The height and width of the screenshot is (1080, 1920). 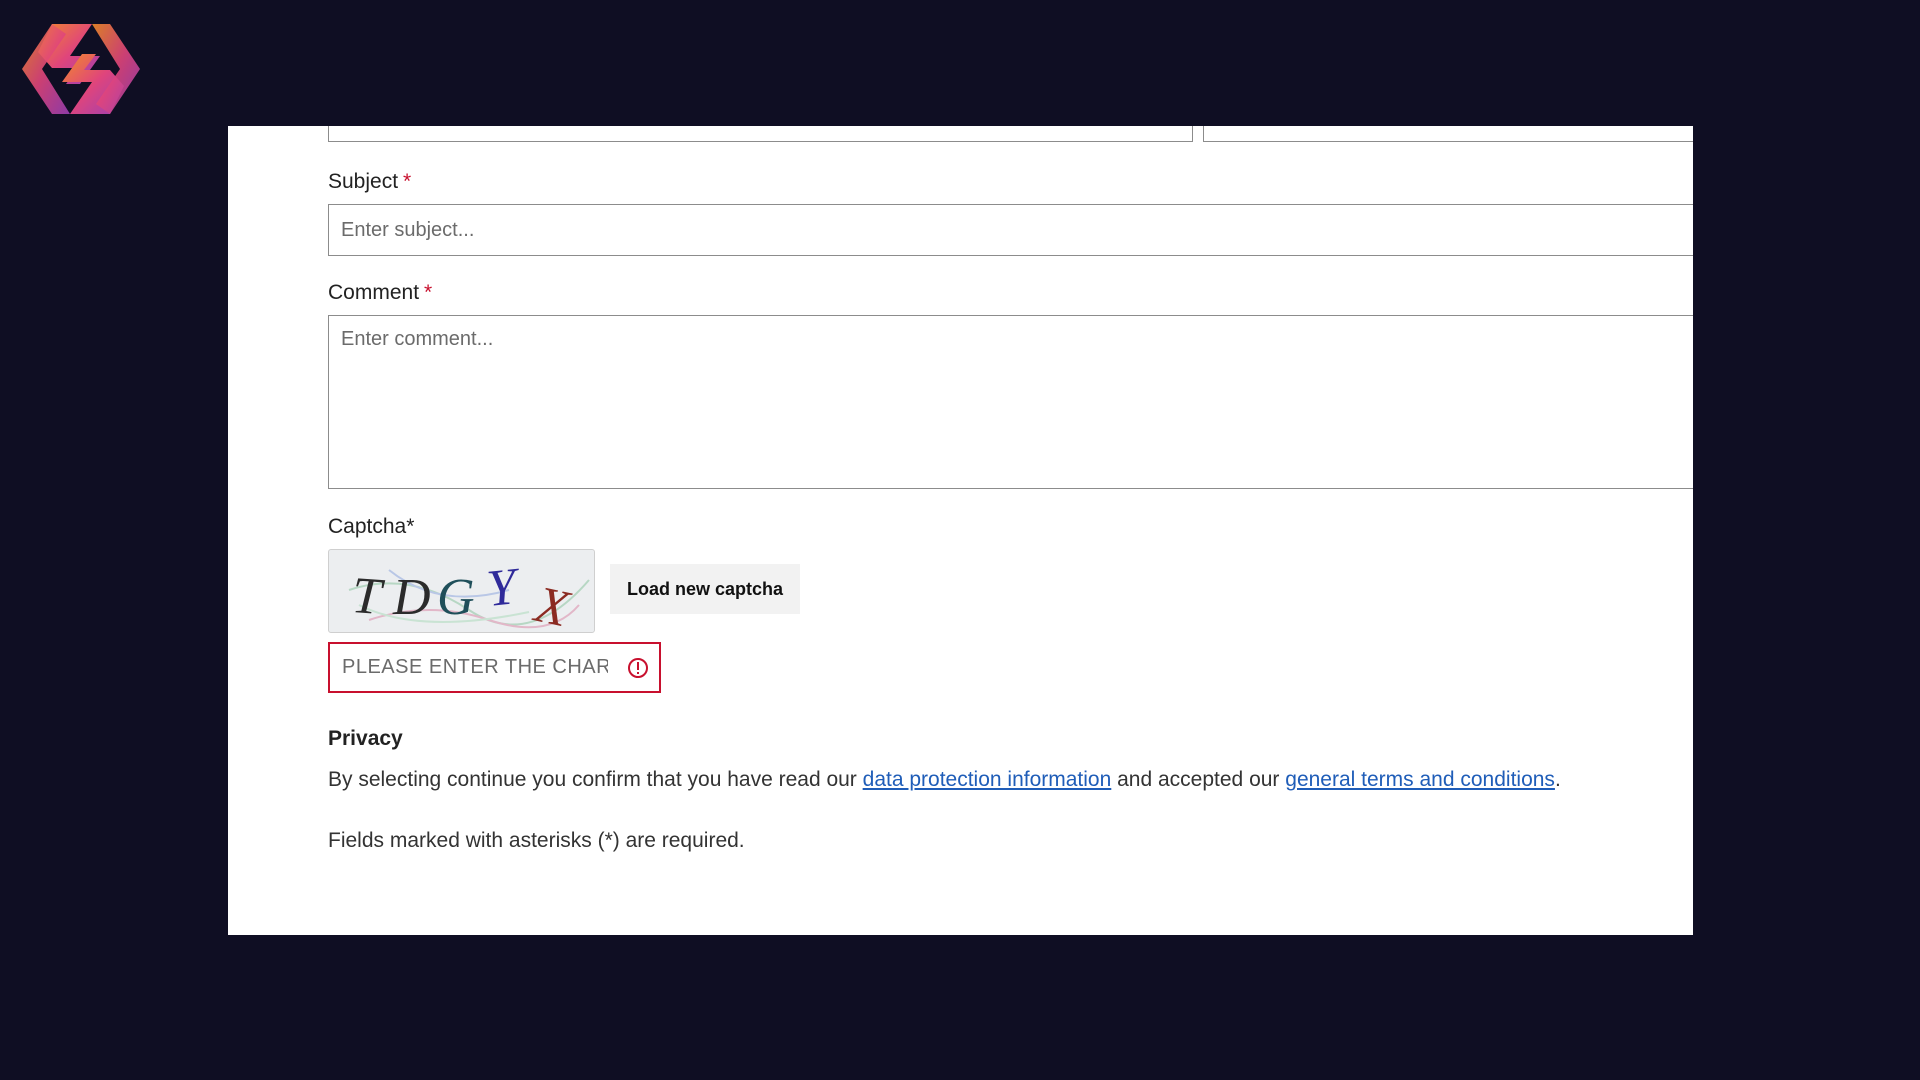 I want to click on comment-textarea, so click(x=1010, y=402).